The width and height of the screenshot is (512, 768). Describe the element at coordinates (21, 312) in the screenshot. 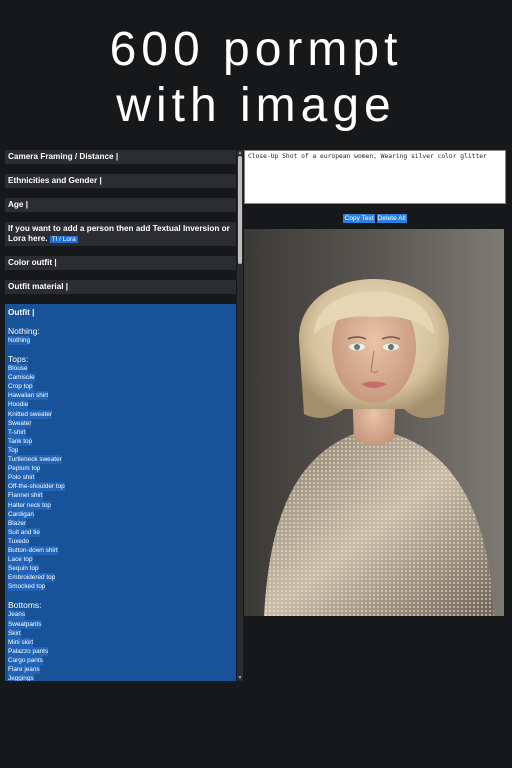

I see `outfit-header: Outfit |` at that location.